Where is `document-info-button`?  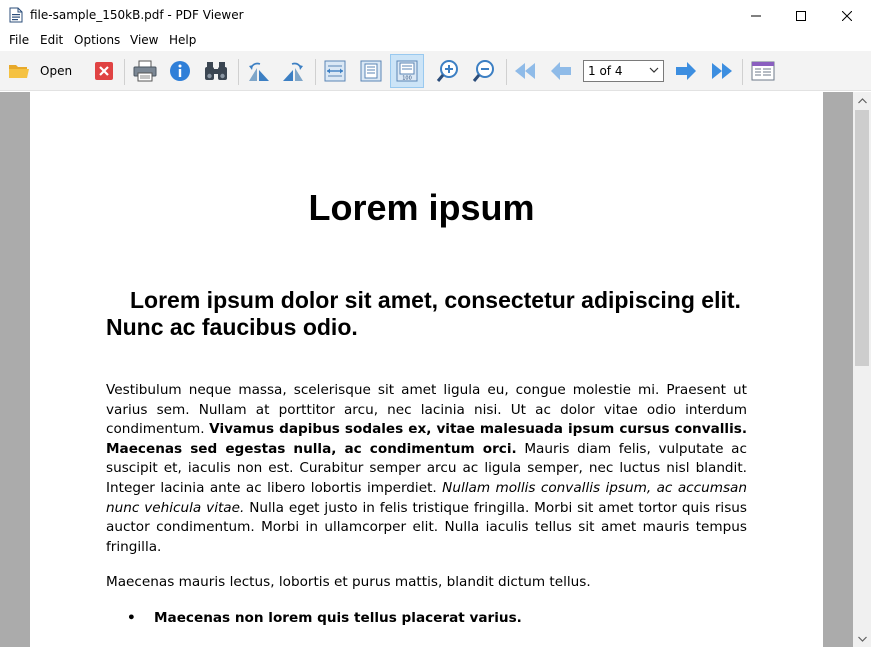 document-info-button is located at coordinates (180, 71).